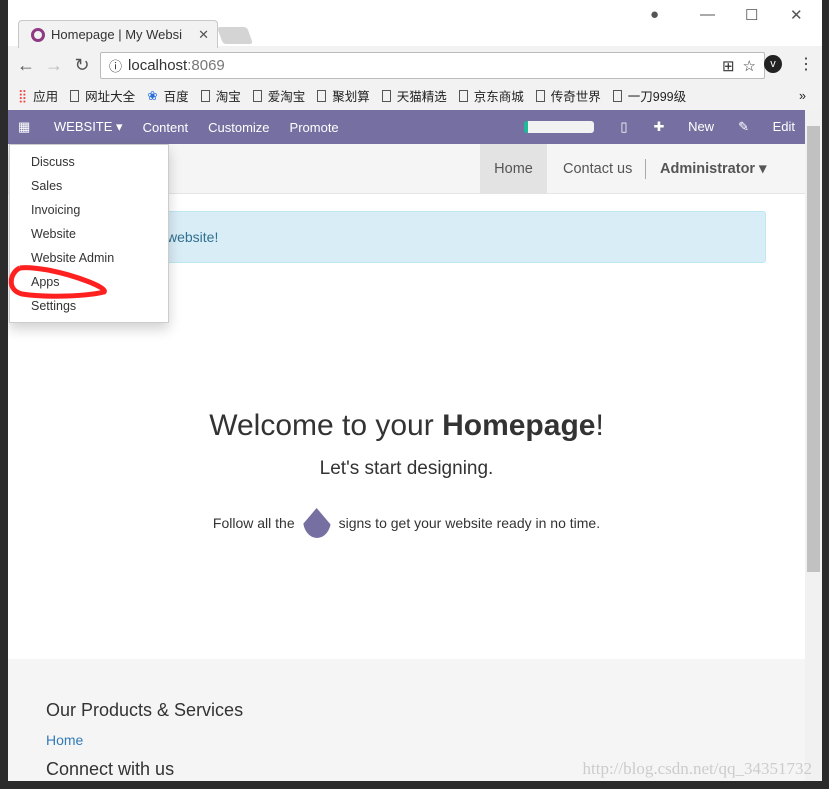 The width and height of the screenshot is (829, 789). What do you see at coordinates (498, 97) in the screenshot?
I see `bookmark-label: 京东商城` at bounding box center [498, 97].